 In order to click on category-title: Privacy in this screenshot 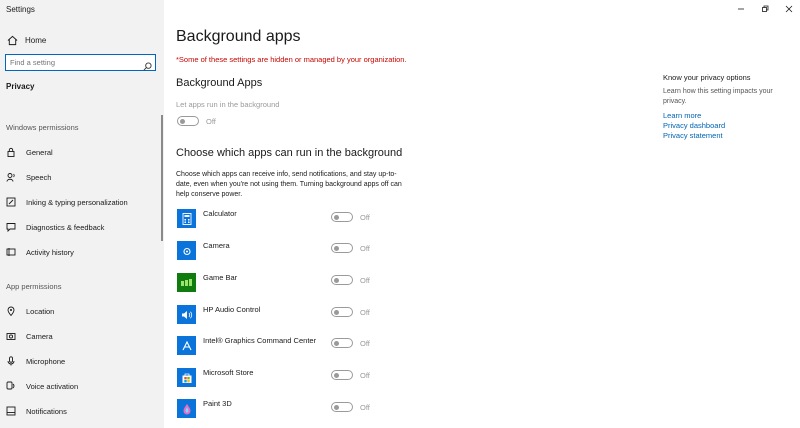, I will do `click(20, 86)`.